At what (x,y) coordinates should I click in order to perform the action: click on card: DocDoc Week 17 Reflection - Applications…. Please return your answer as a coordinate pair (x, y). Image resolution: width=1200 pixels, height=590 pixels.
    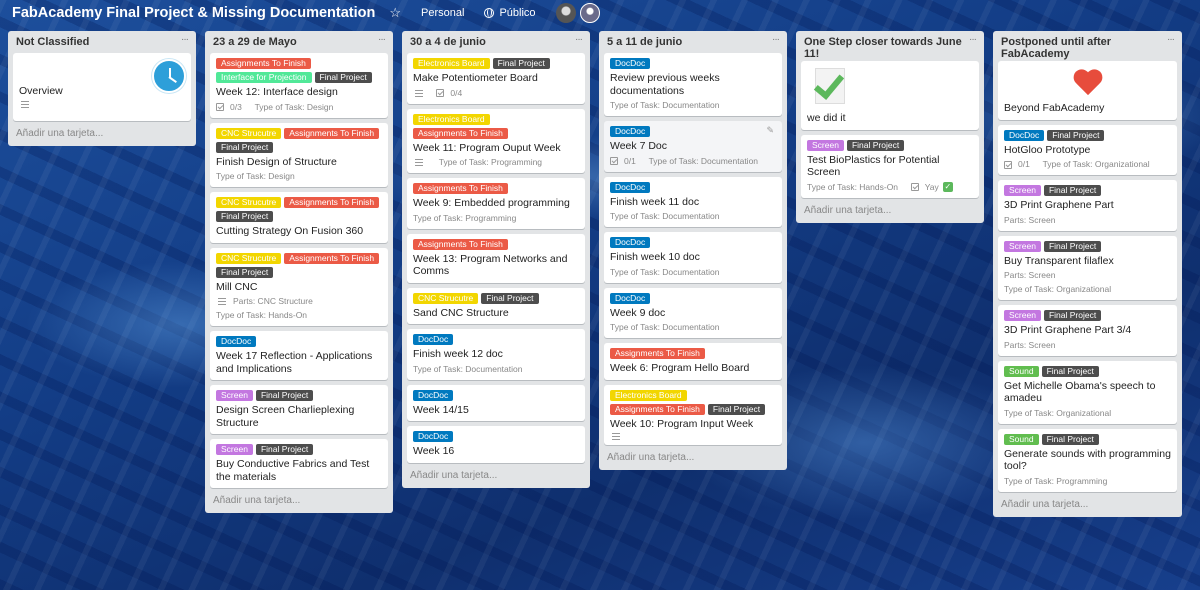
    Looking at the image, I should click on (299, 355).